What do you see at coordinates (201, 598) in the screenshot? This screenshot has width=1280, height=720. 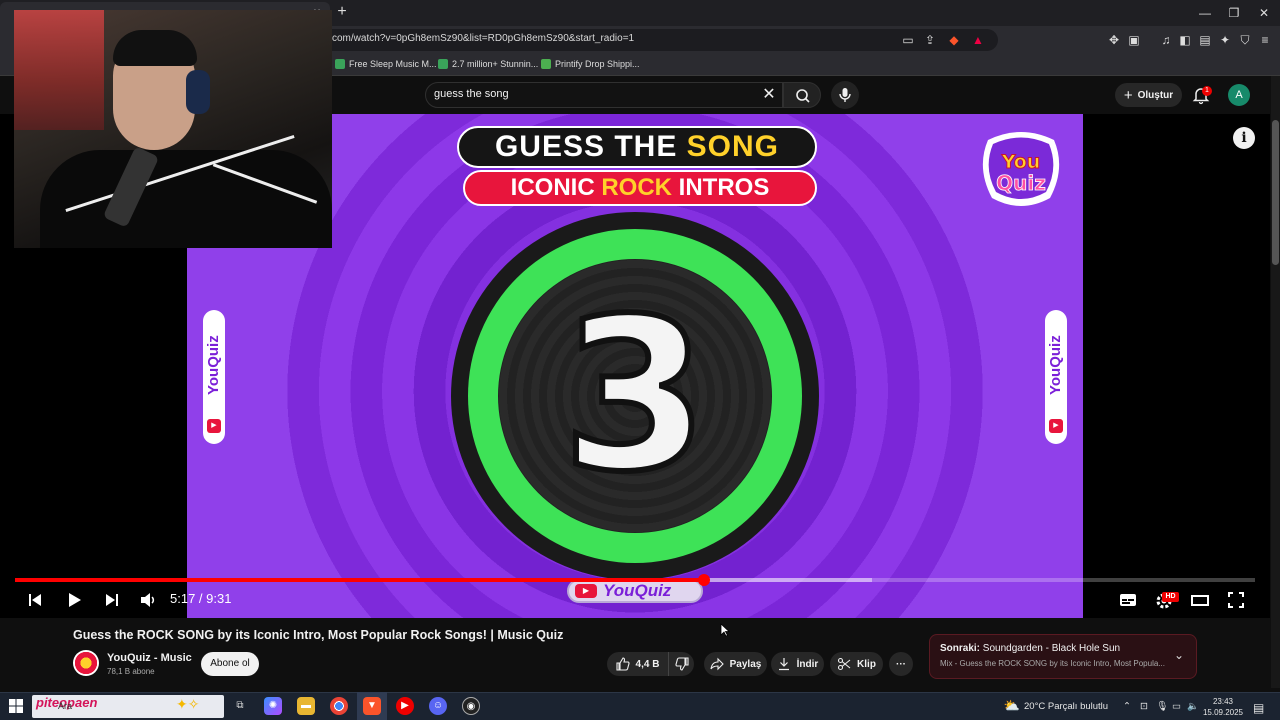 I see `time-display: 5:17 / 9:31` at bounding box center [201, 598].